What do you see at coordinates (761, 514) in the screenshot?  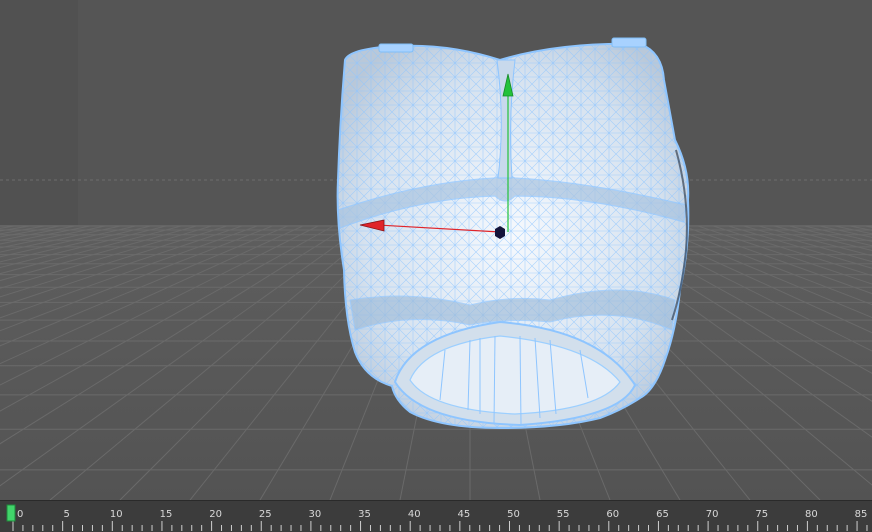 I see `timeline-tick-label: 75` at bounding box center [761, 514].